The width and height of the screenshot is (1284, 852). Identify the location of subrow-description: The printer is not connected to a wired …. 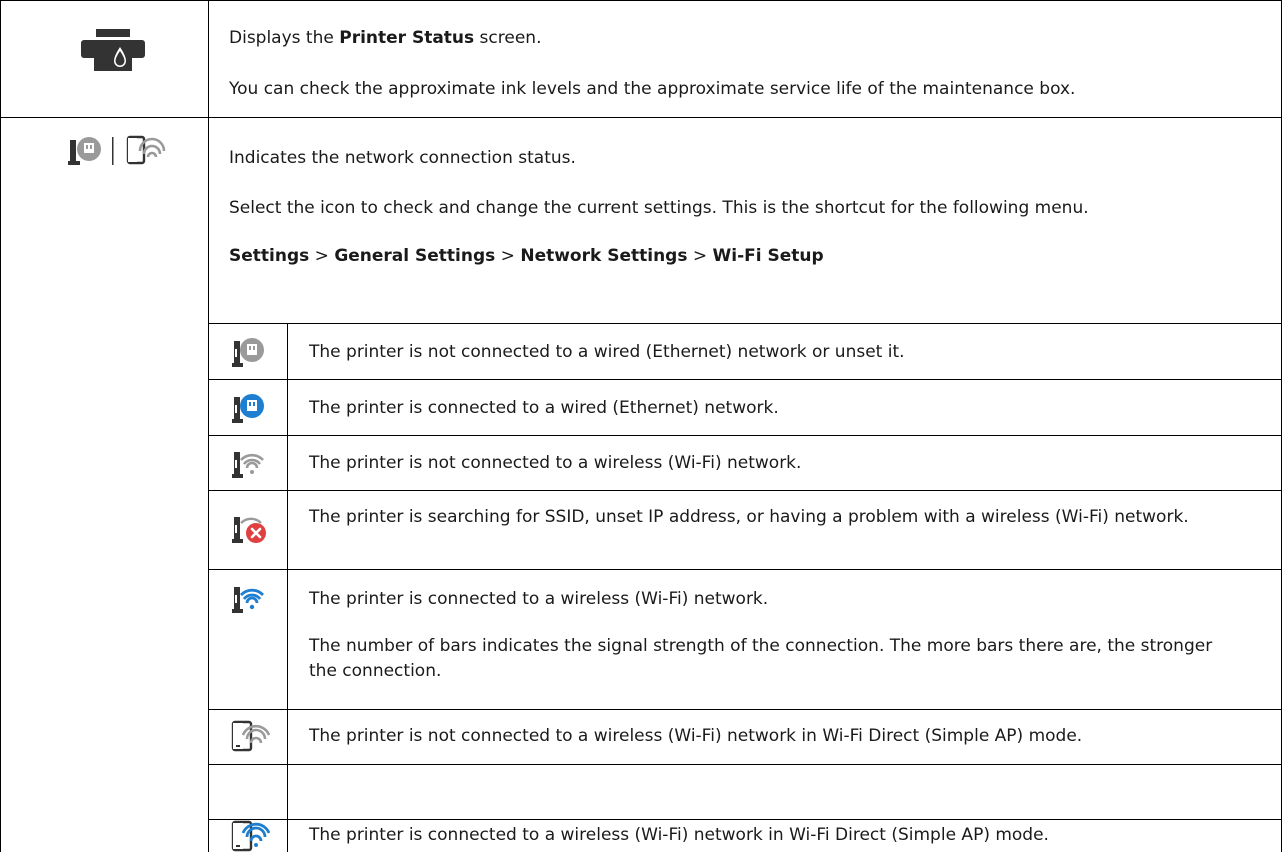
(607, 352).